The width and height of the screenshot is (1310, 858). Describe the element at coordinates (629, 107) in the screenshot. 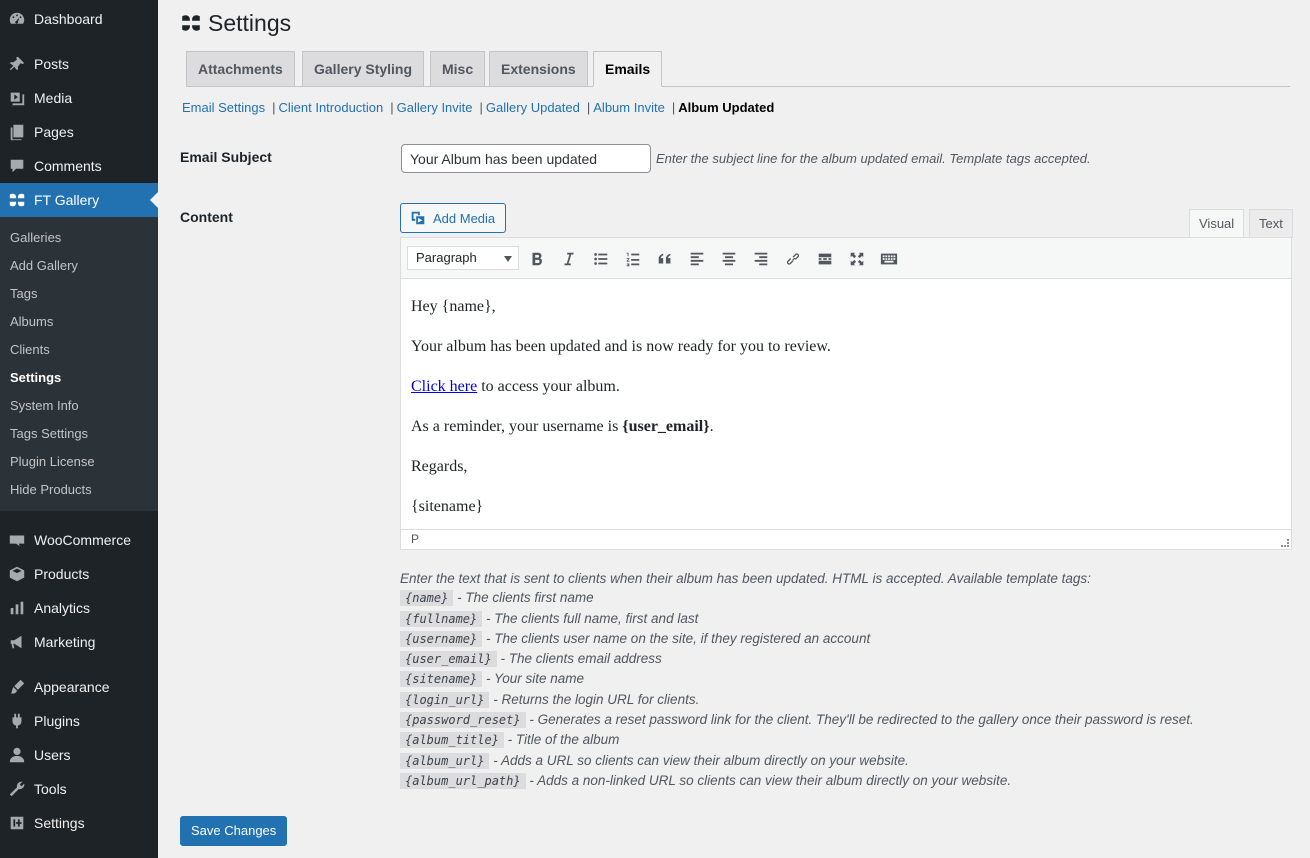

I see `subnav-album-invite: Album Invite` at that location.